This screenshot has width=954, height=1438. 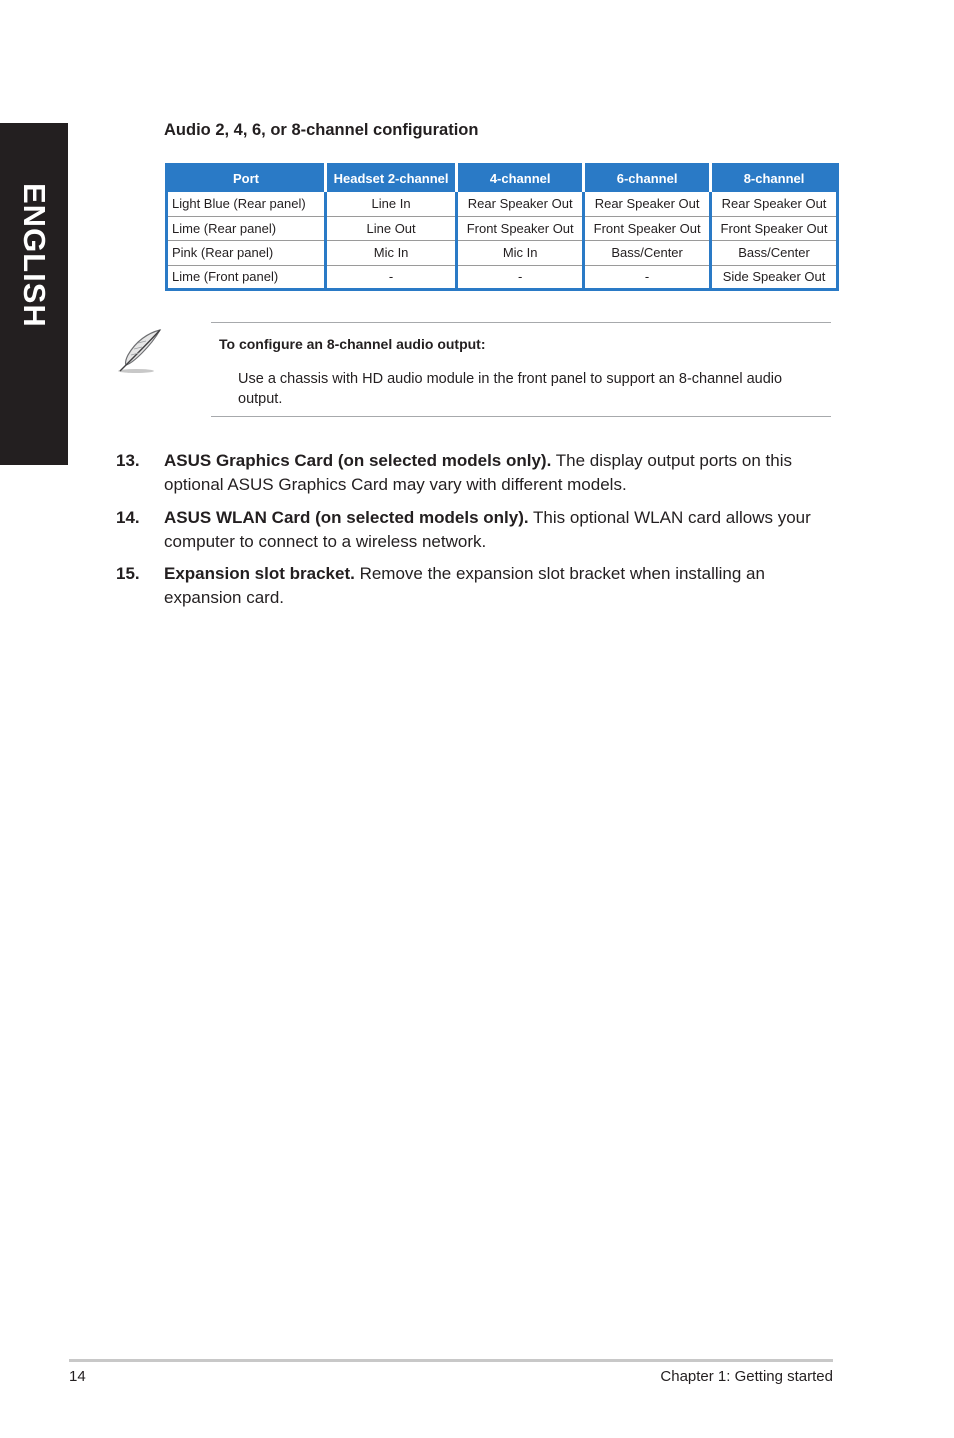 What do you see at coordinates (239, 203) in the screenshot?
I see `table-cell: Light Blue (Rear panel)` at bounding box center [239, 203].